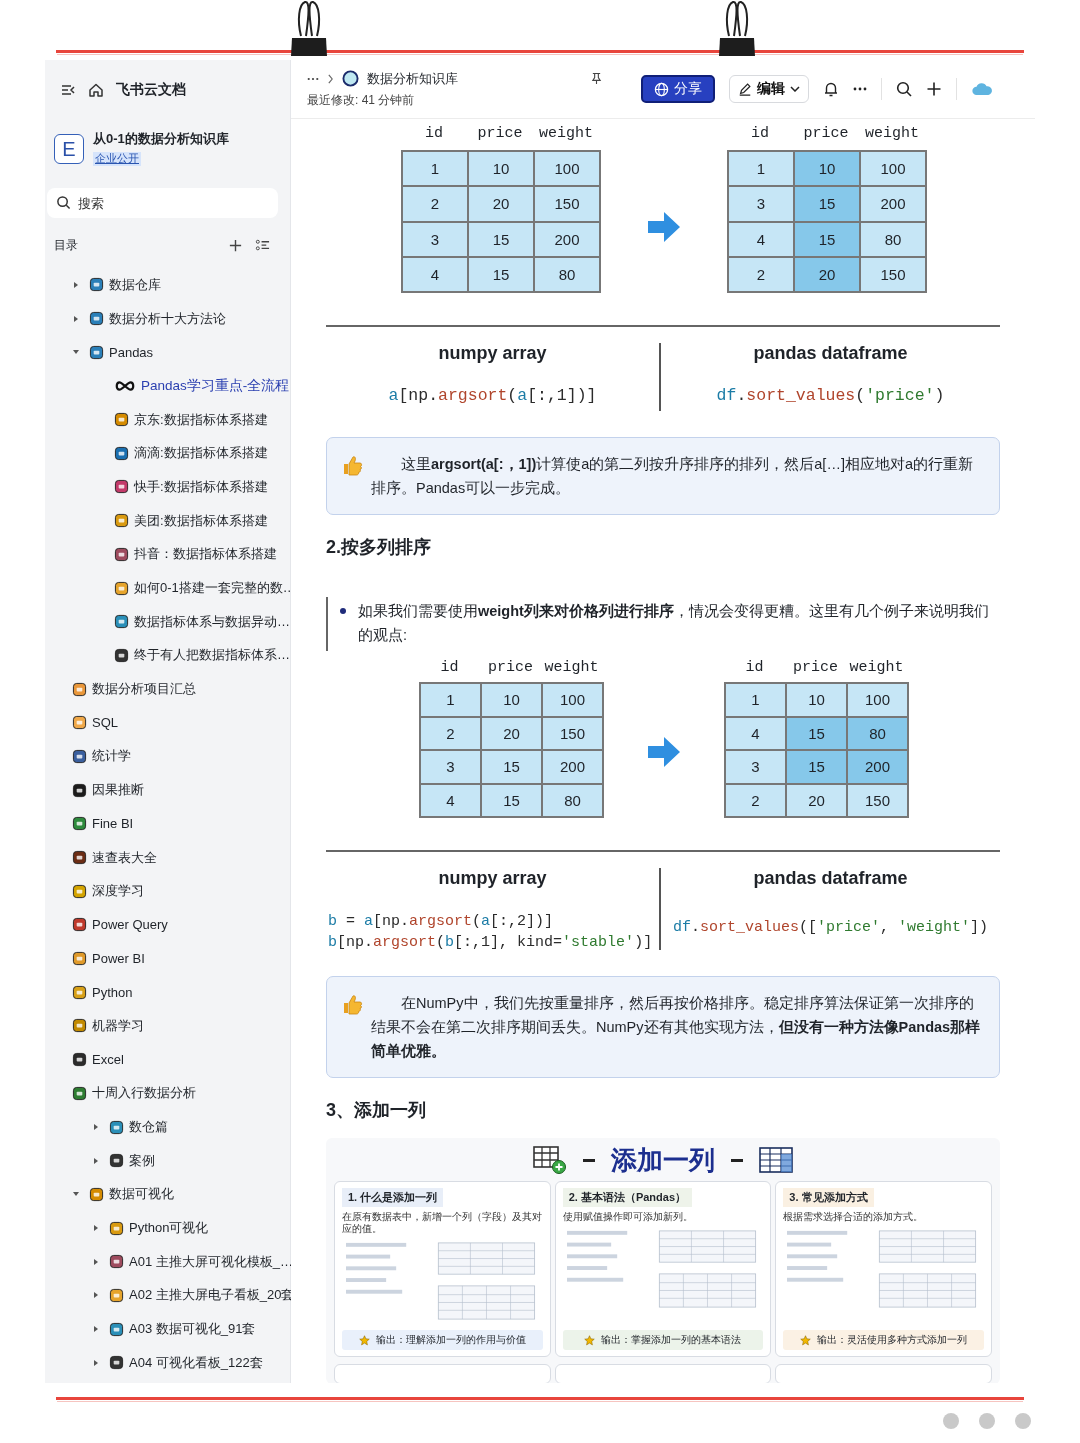 The height and width of the screenshot is (1443, 1080). Describe the element at coordinates (441, 922) in the screenshot. I see `code-line: b = a[np.argsort(a[:,2])]` at that location.